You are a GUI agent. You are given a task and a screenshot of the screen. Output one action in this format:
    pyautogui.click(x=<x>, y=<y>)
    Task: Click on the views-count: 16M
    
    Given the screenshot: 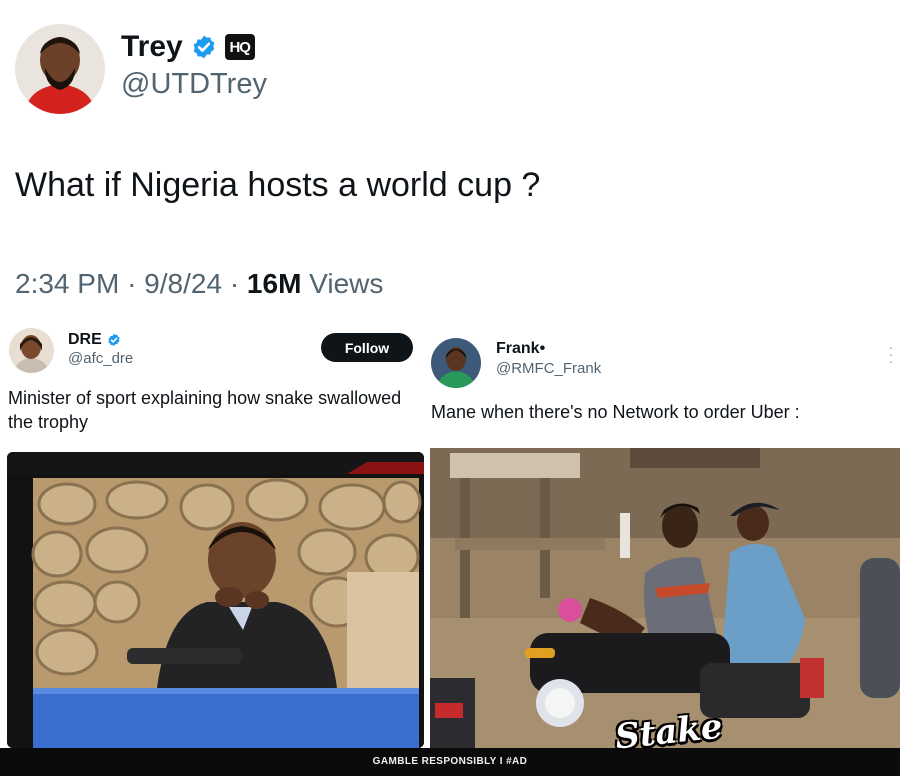 What is the action you would take?
    pyautogui.click(x=274, y=283)
    